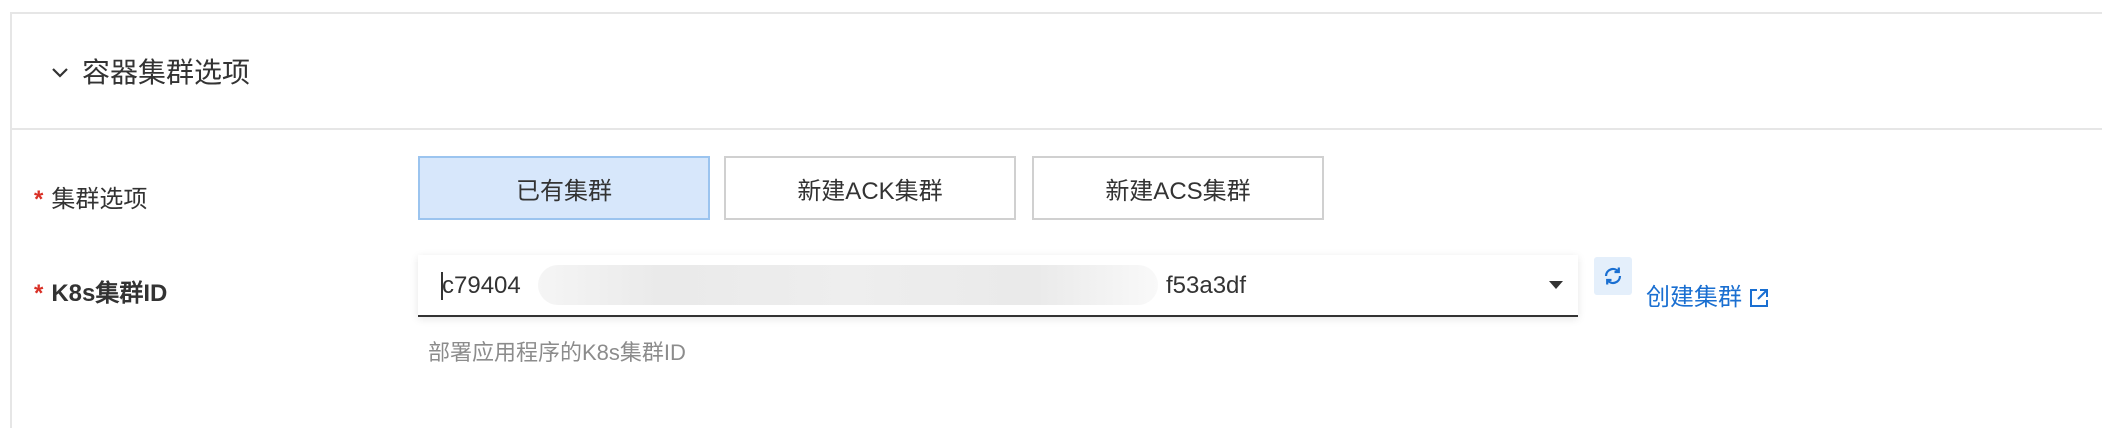  Describe the element at coordinates (557, 352) in the screenshot. I see `k8s-cluster-id-help: 部署应用程序的K8s集群ID` at that location.